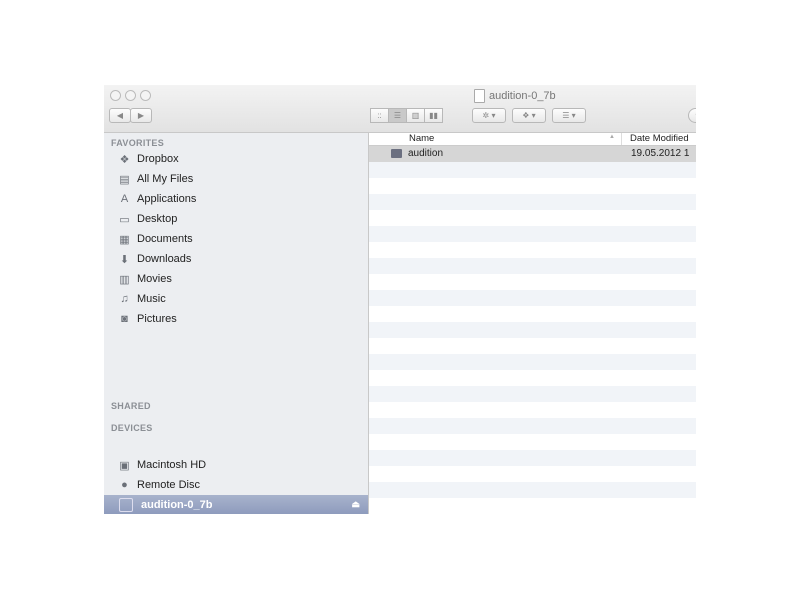  I want to click on sidebar-item-documents: ▦ Documents, so click(155, 239).